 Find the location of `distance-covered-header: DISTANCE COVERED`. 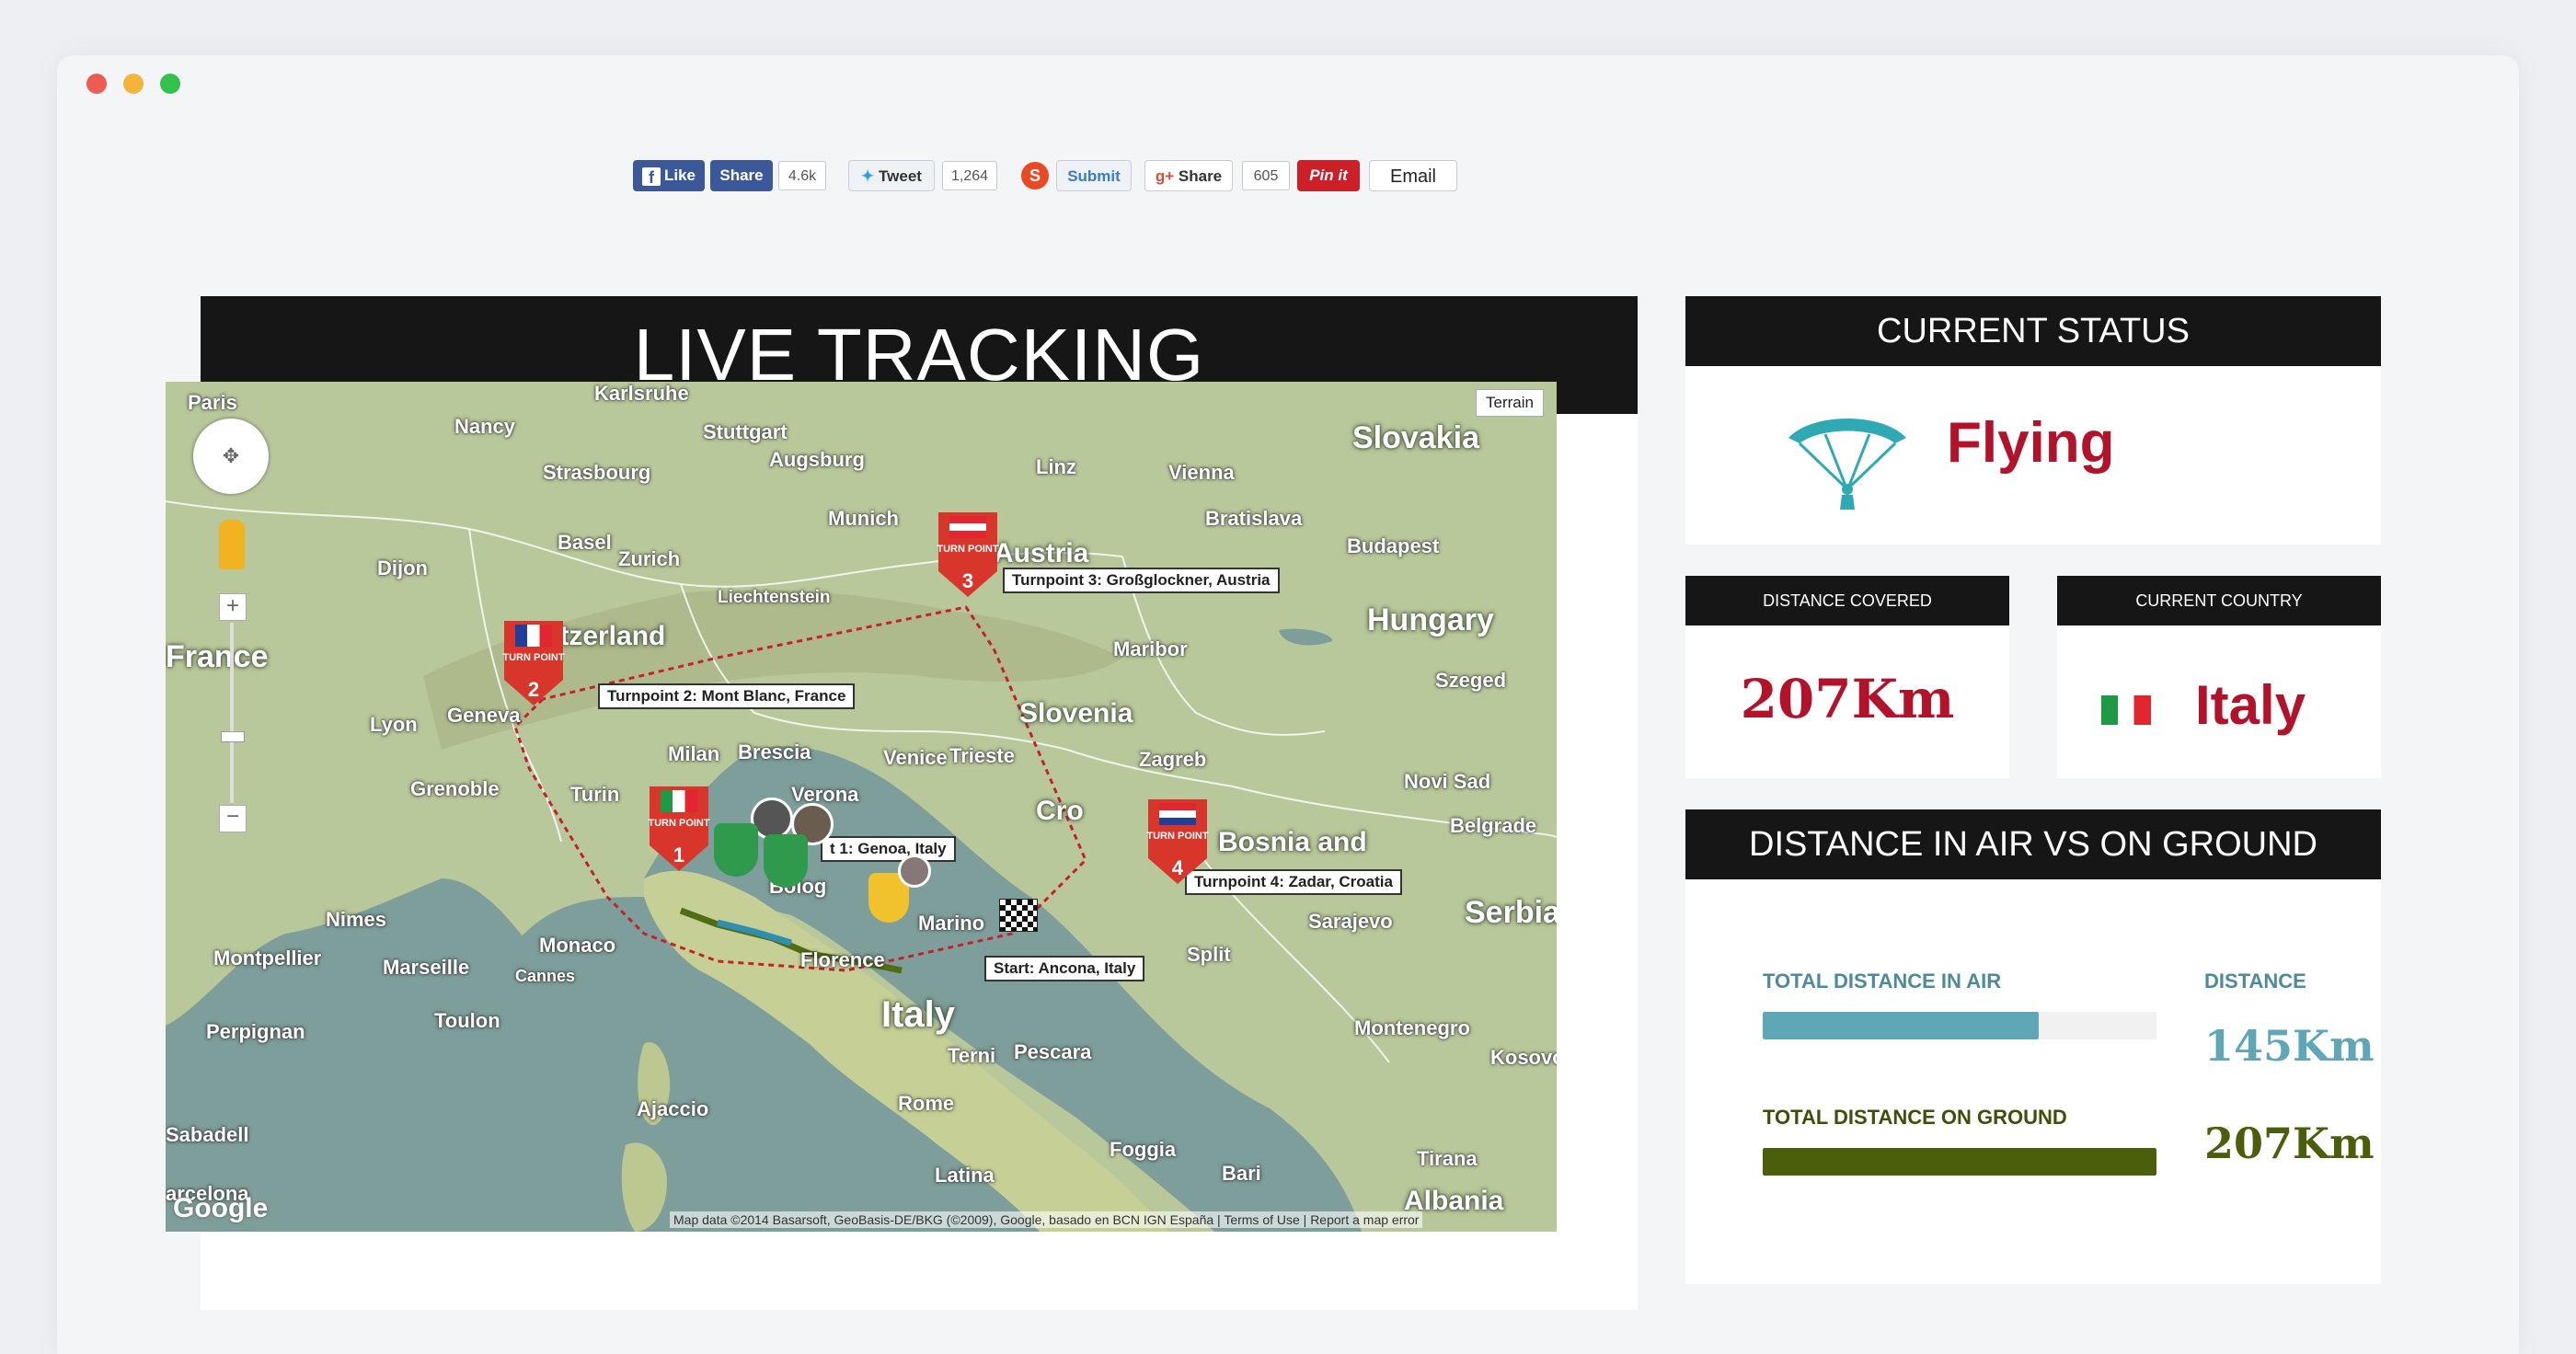

distance-covered-header: DISTANCE COVERED is located at coordinates (1847, 601).